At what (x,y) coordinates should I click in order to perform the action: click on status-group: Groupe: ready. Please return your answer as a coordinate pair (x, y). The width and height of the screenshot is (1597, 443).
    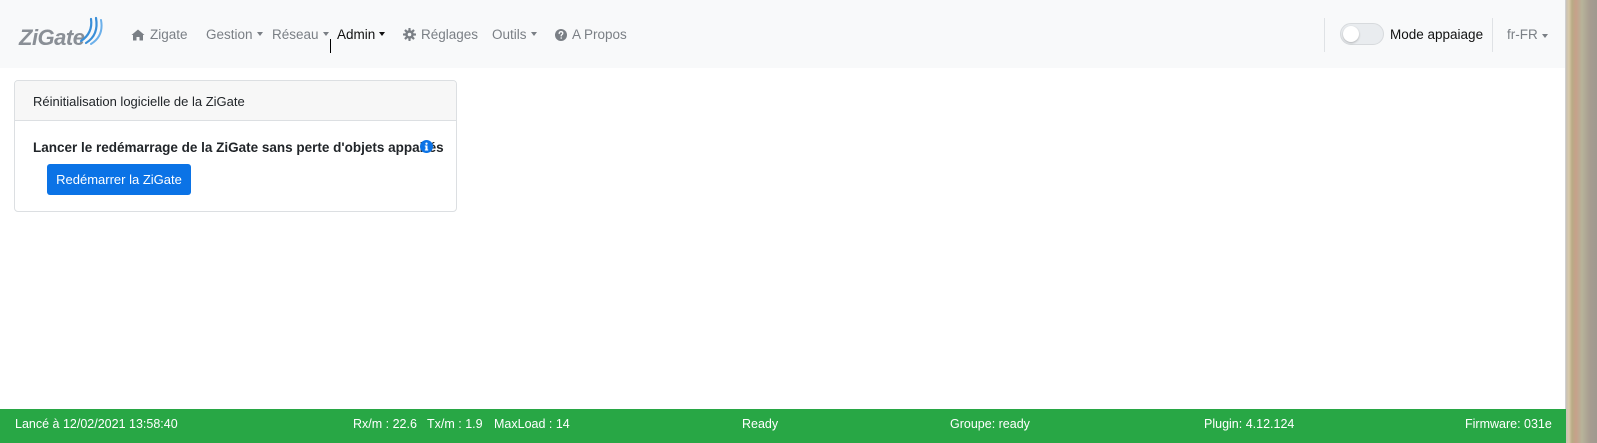
    Looking at the image, I should click on (990, 424).